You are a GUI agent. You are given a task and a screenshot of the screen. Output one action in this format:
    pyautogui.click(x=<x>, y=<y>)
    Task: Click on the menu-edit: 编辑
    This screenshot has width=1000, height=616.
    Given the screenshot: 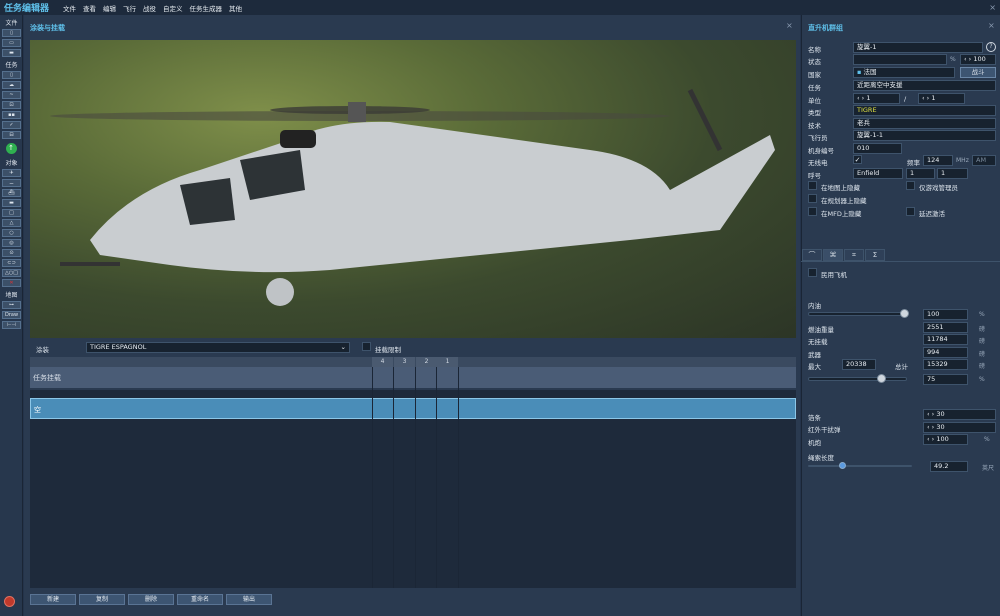 What is the action you would take?
    pyautogui.click(x=109, y=8)
    